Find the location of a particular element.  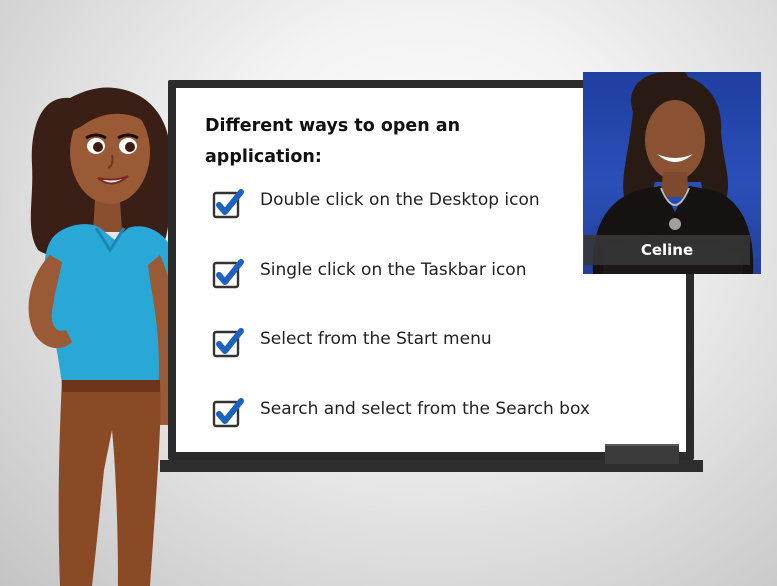

presenter-name-label: Celine is located at coordinates (667, 250).